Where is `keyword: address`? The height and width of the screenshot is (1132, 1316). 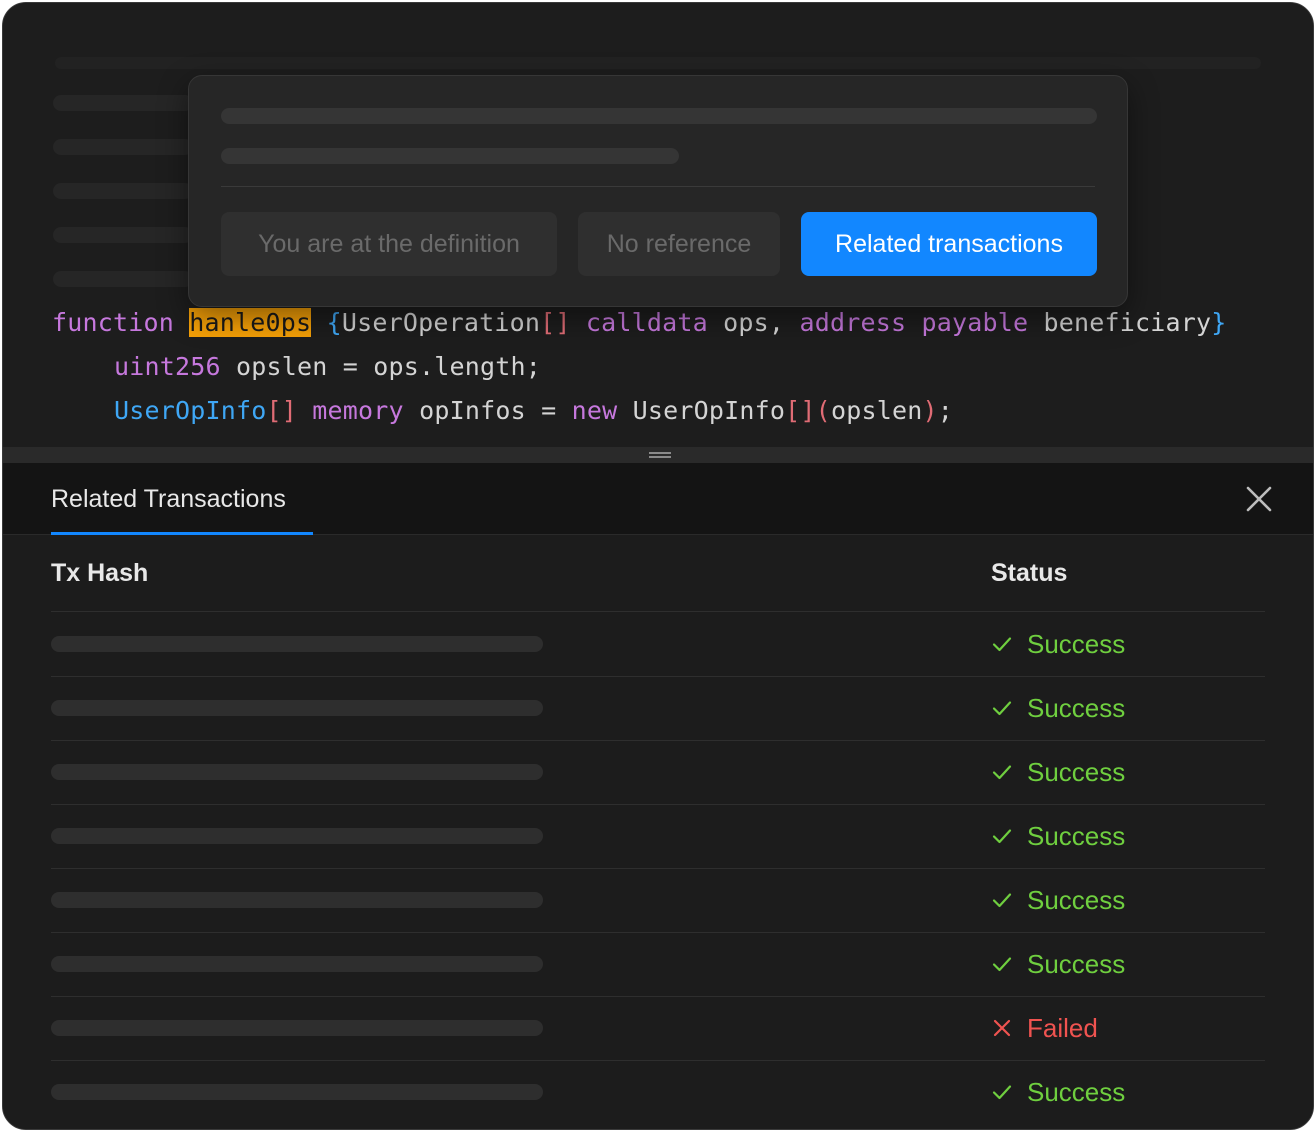
keyword: address is located at coordinates (853, 322).